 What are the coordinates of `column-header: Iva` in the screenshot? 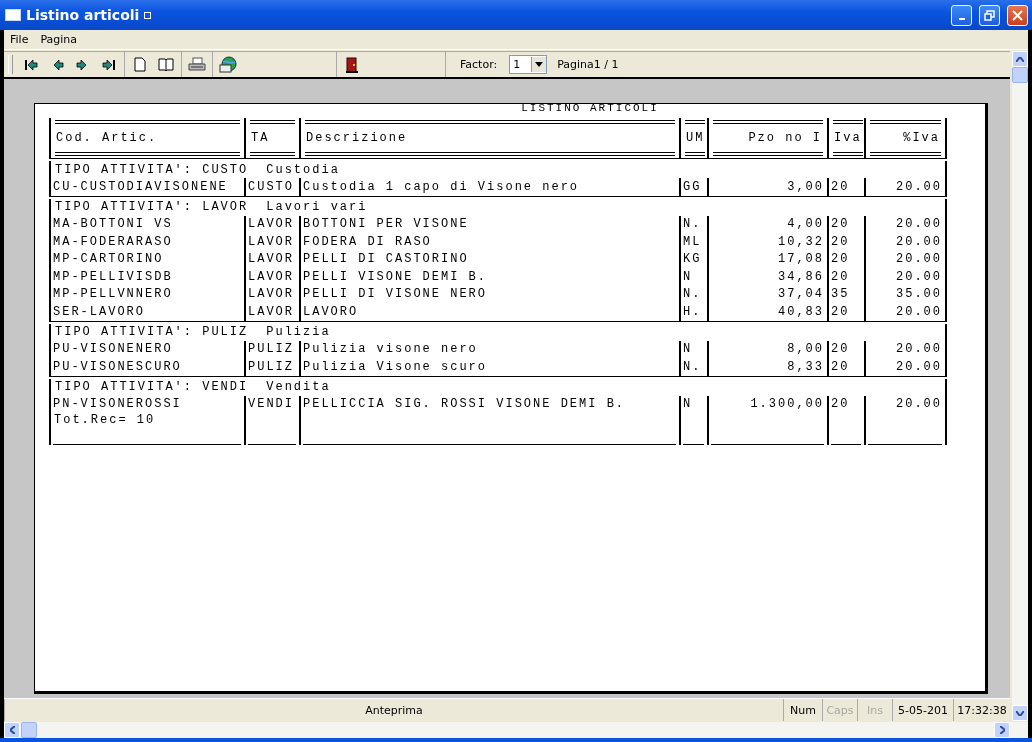 It's located at (848, 138).